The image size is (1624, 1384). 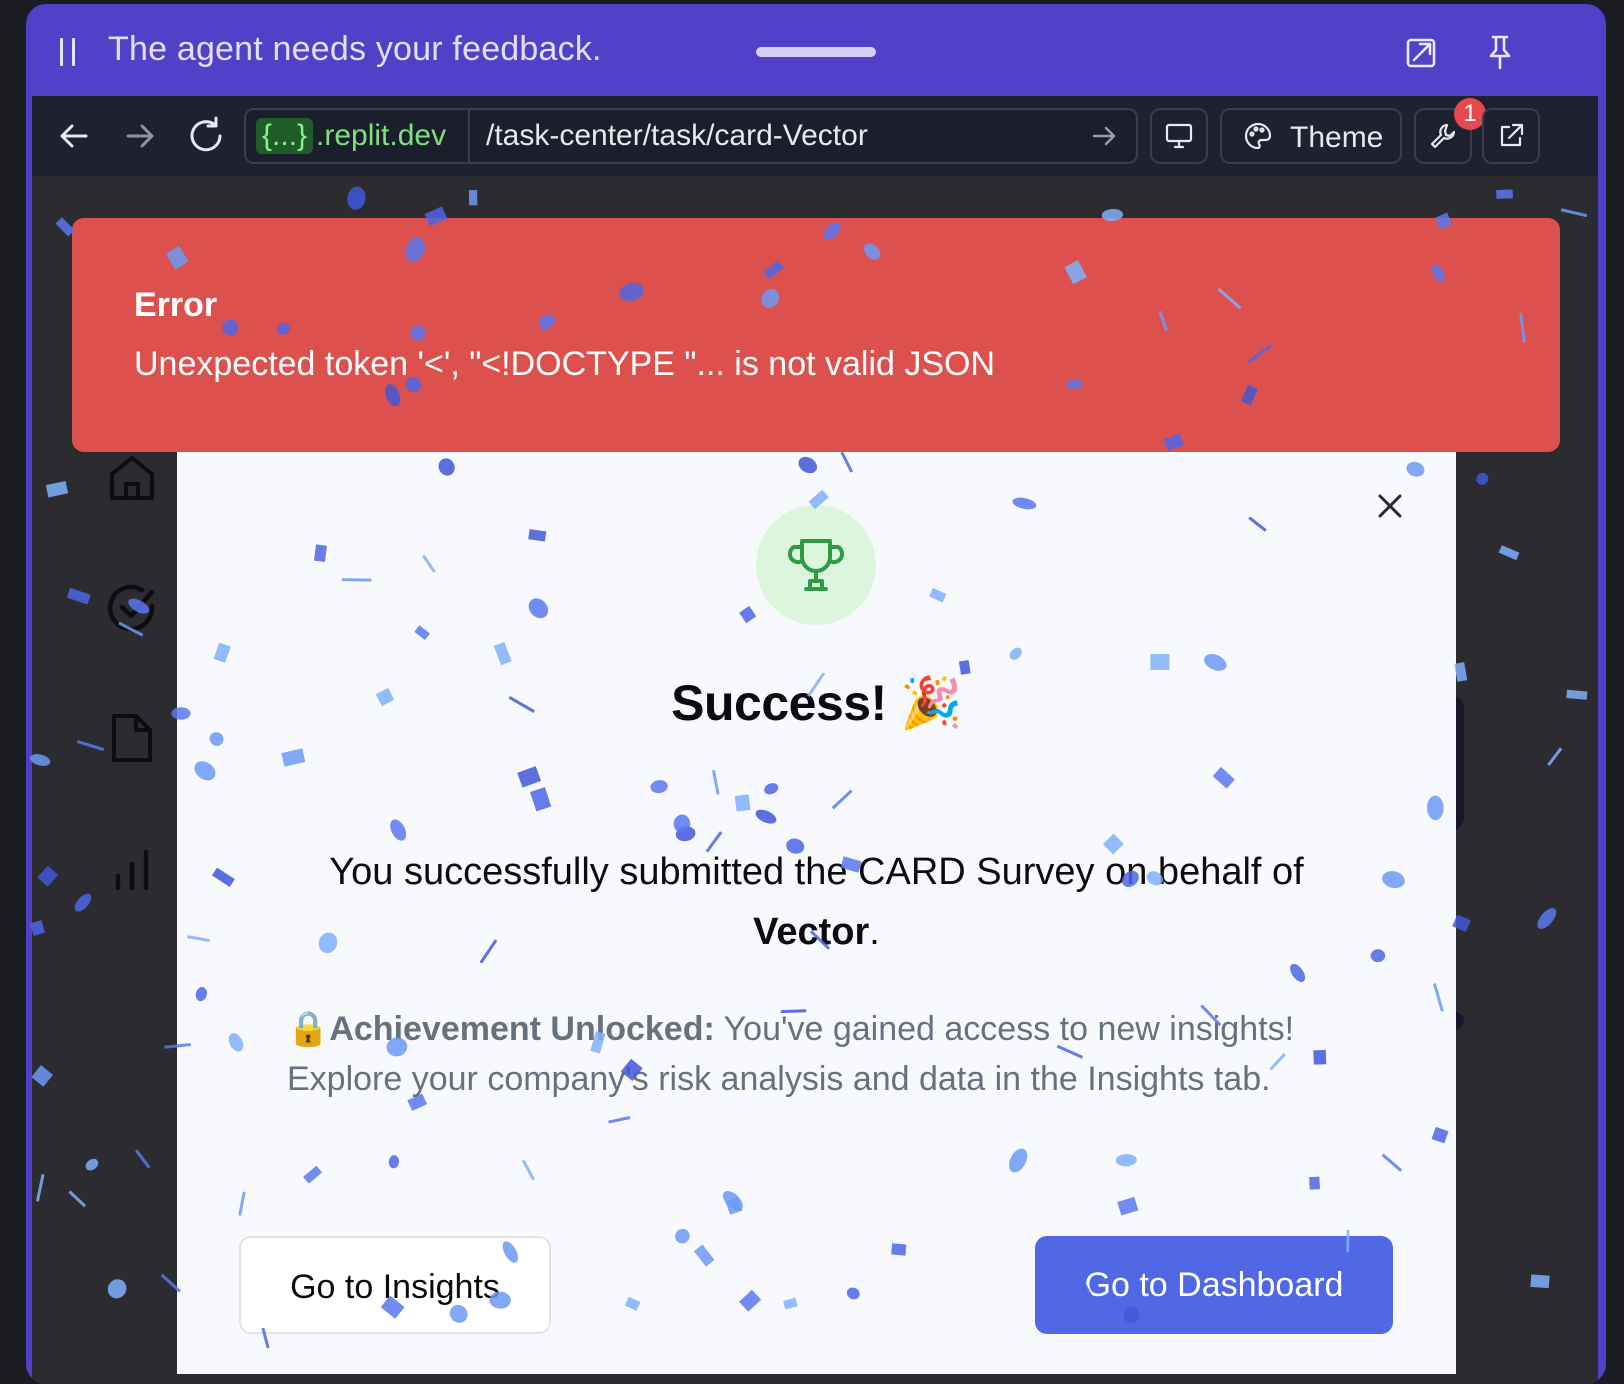 What do you see at coordinates (308, 1029) in the screenshot?
I see `lock-icon: 🔒` at bounding box center [308, 1029].